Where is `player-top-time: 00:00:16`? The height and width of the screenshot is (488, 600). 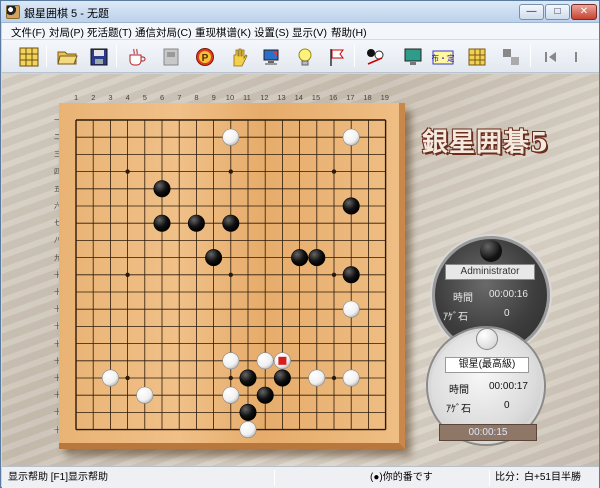 player-top-time: 00:00:16 is located at coordinates (508, 294).